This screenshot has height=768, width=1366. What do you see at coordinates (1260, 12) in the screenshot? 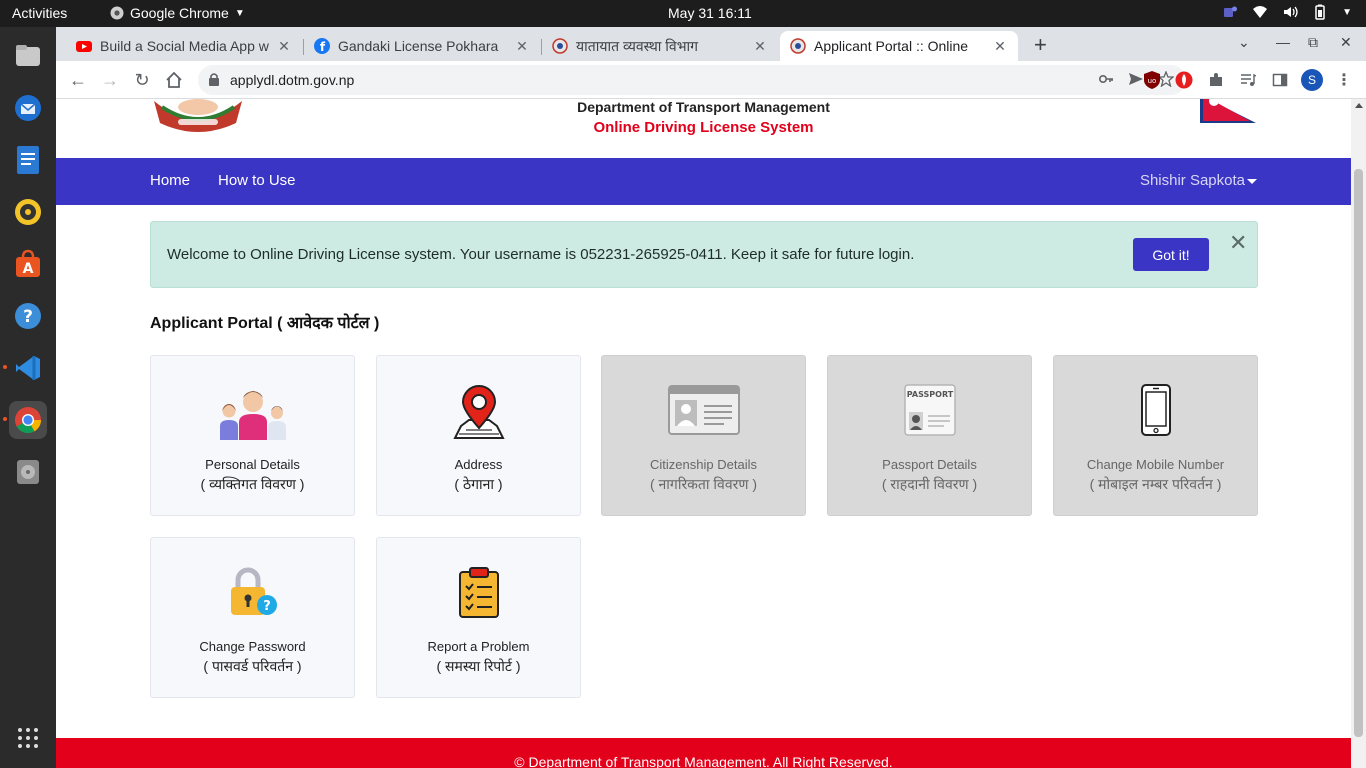
I see `wifi-icon` at bounding box center [1260, 12].